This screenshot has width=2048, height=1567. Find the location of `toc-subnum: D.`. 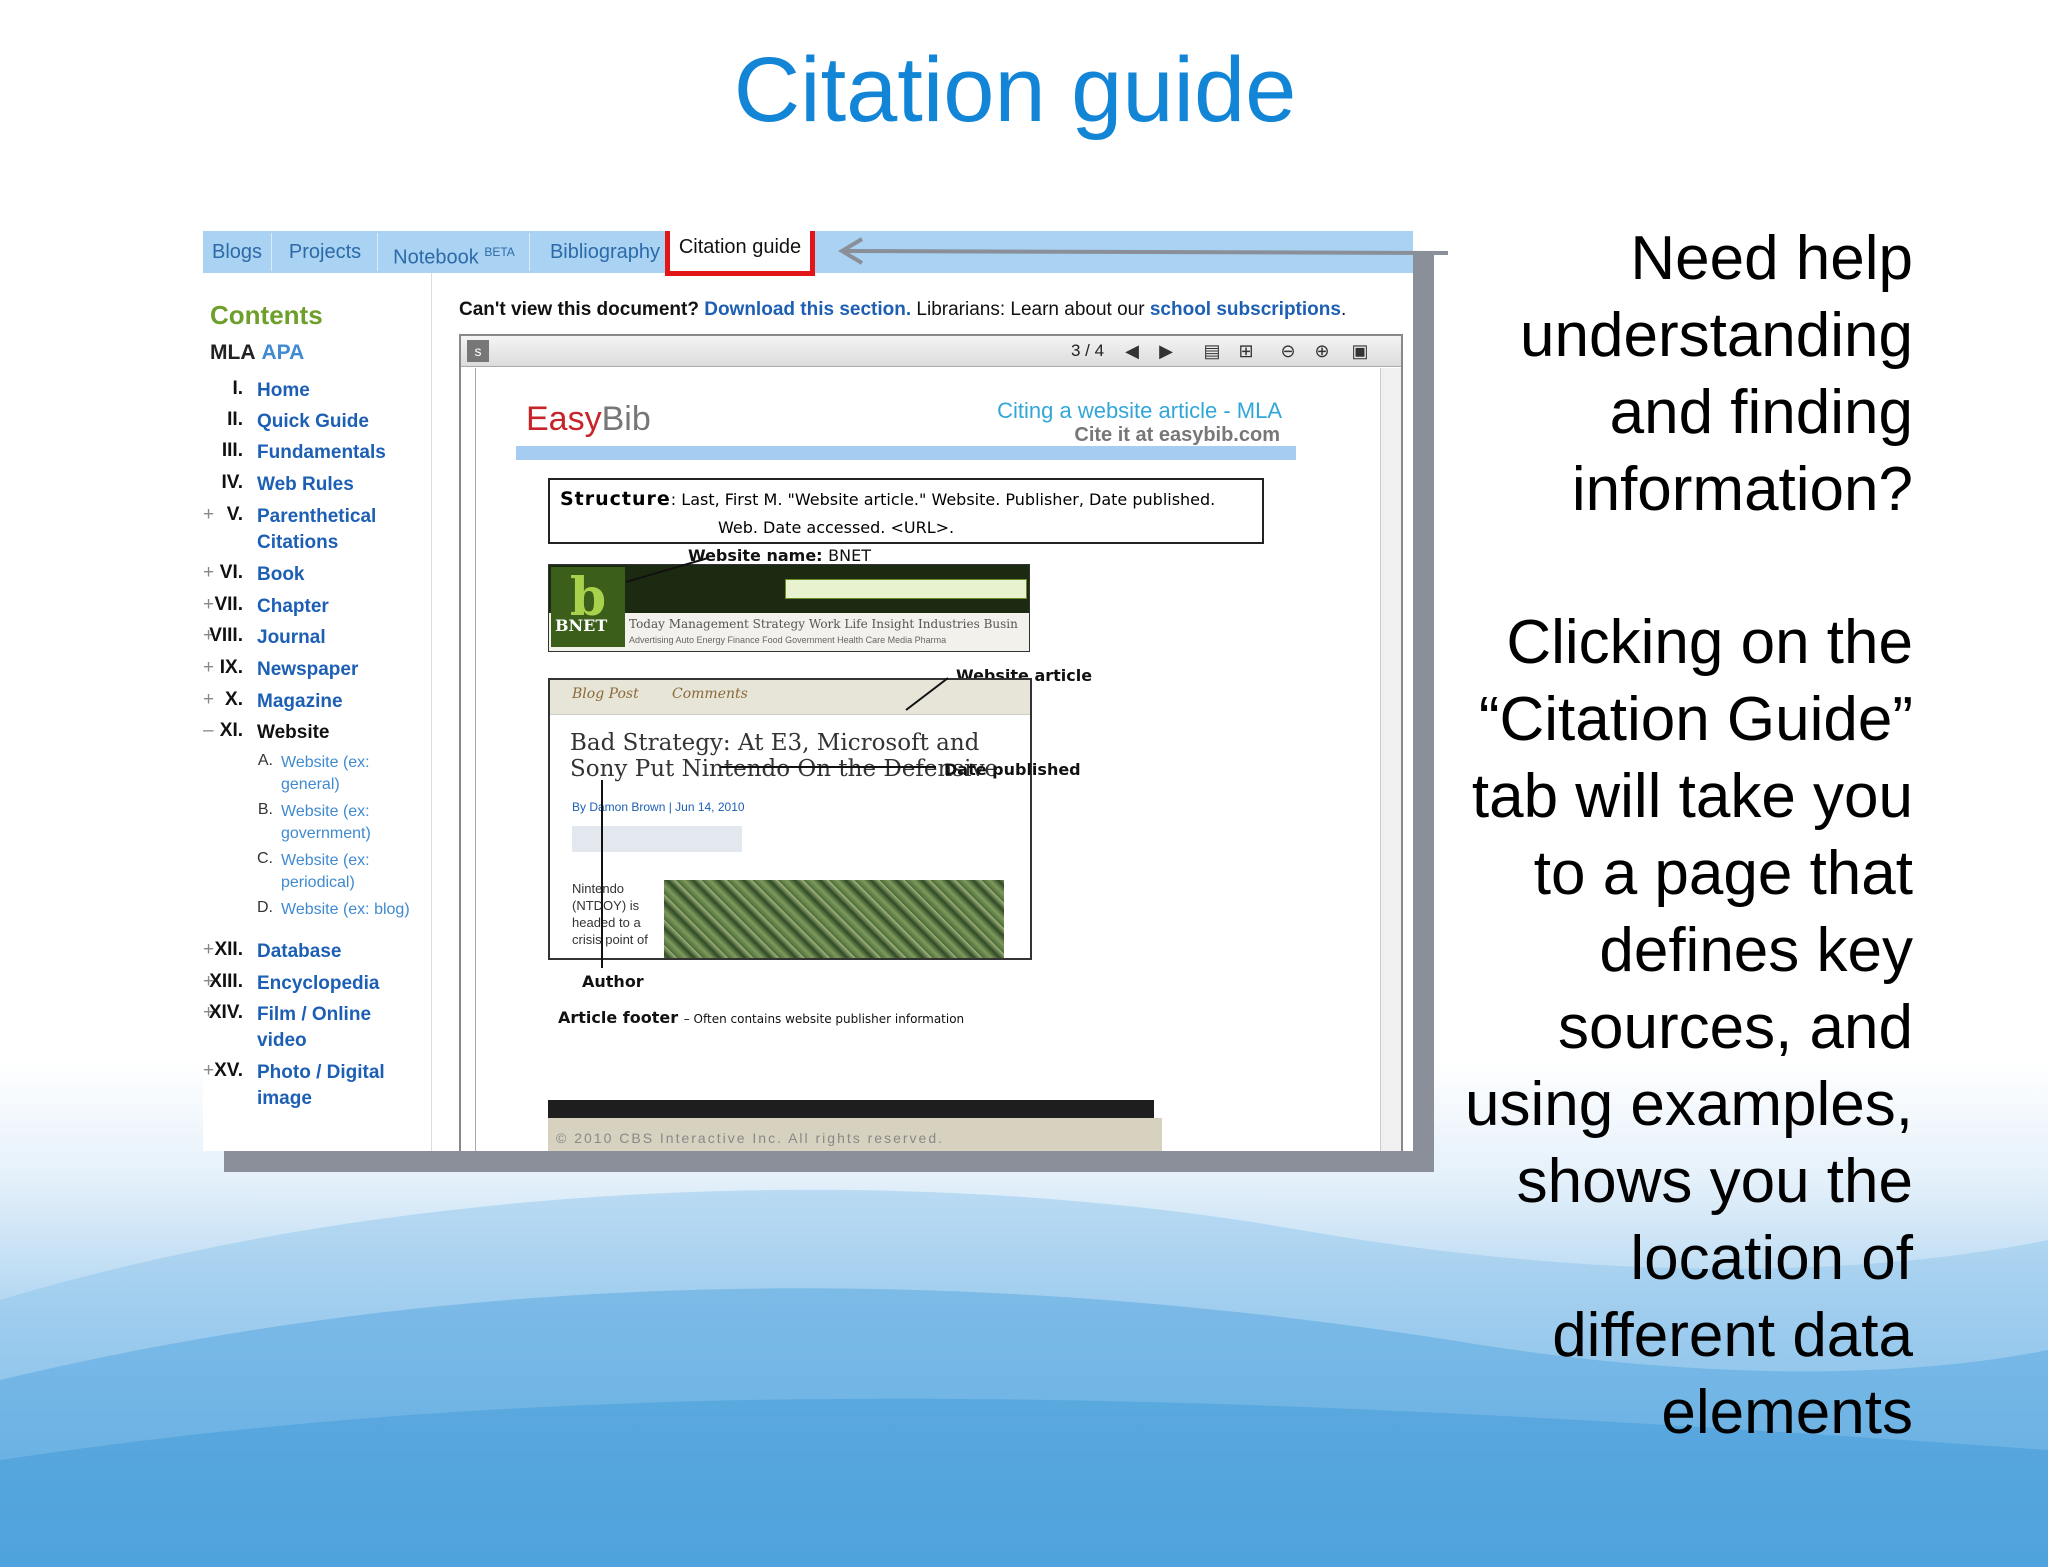

toc-subnum: D. is located at coordinates (265, 907).